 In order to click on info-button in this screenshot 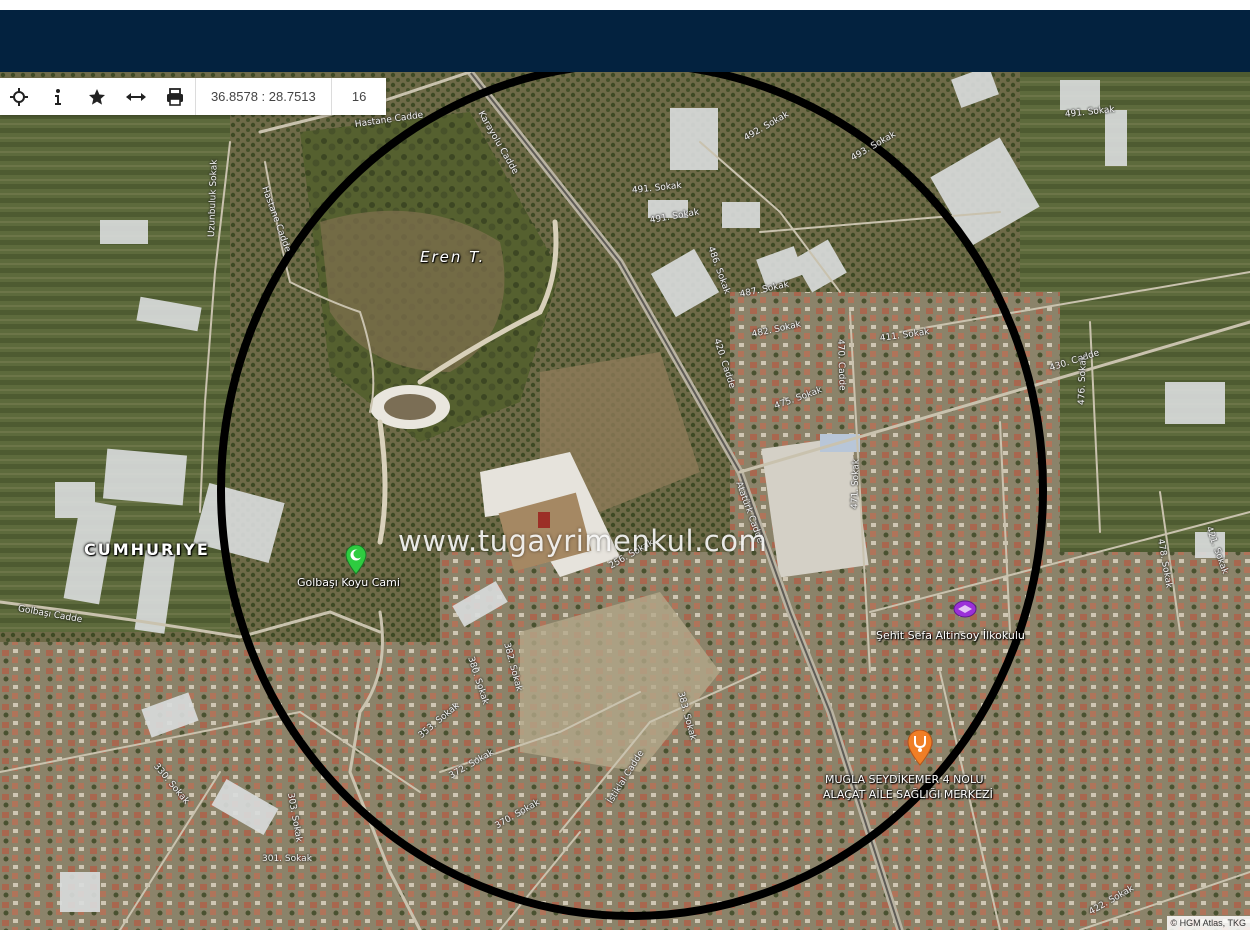, I will do `click(58, 96)`.